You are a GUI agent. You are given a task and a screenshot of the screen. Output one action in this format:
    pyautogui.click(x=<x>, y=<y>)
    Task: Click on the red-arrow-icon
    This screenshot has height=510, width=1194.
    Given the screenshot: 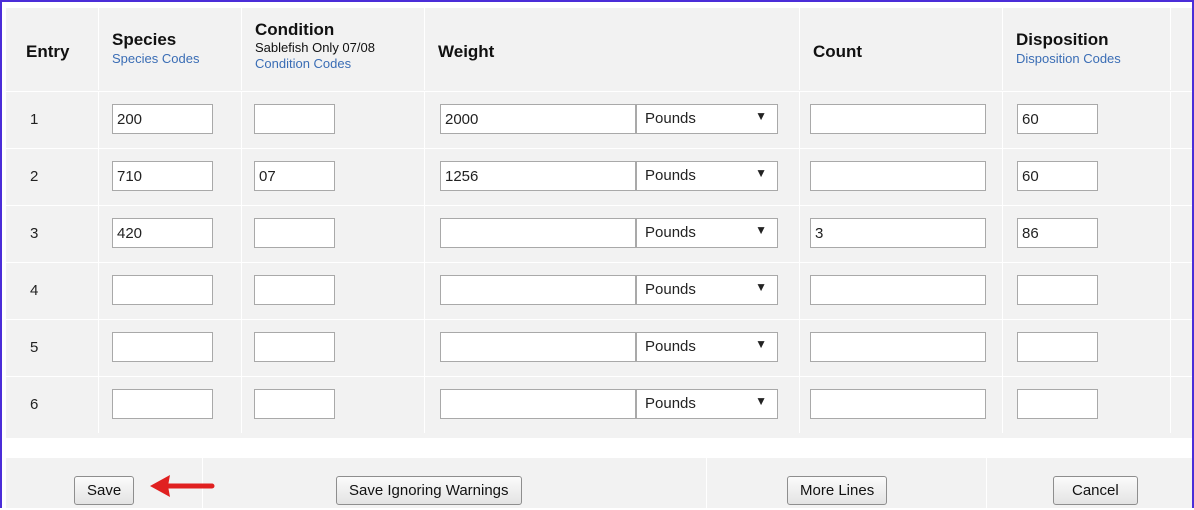 What is the action you would take?
    pyautogui.click(x=182, y=486)
    